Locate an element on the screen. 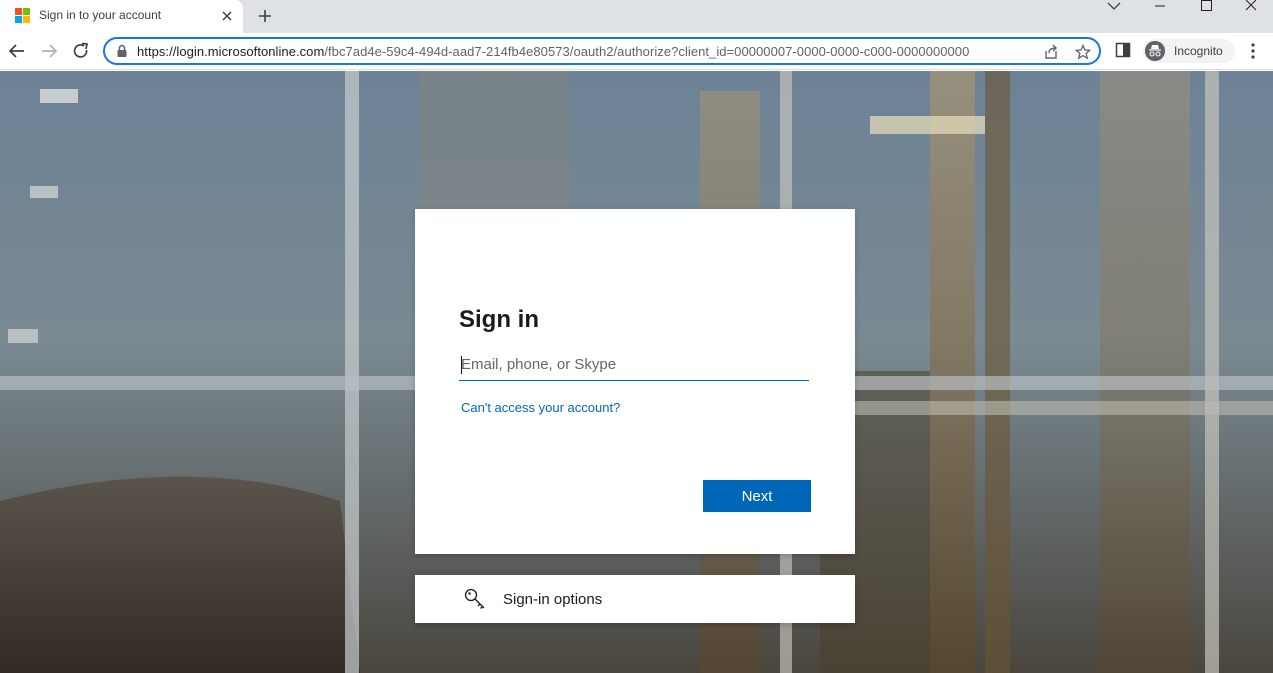  share-icon is located at coordinates (1051, 52).